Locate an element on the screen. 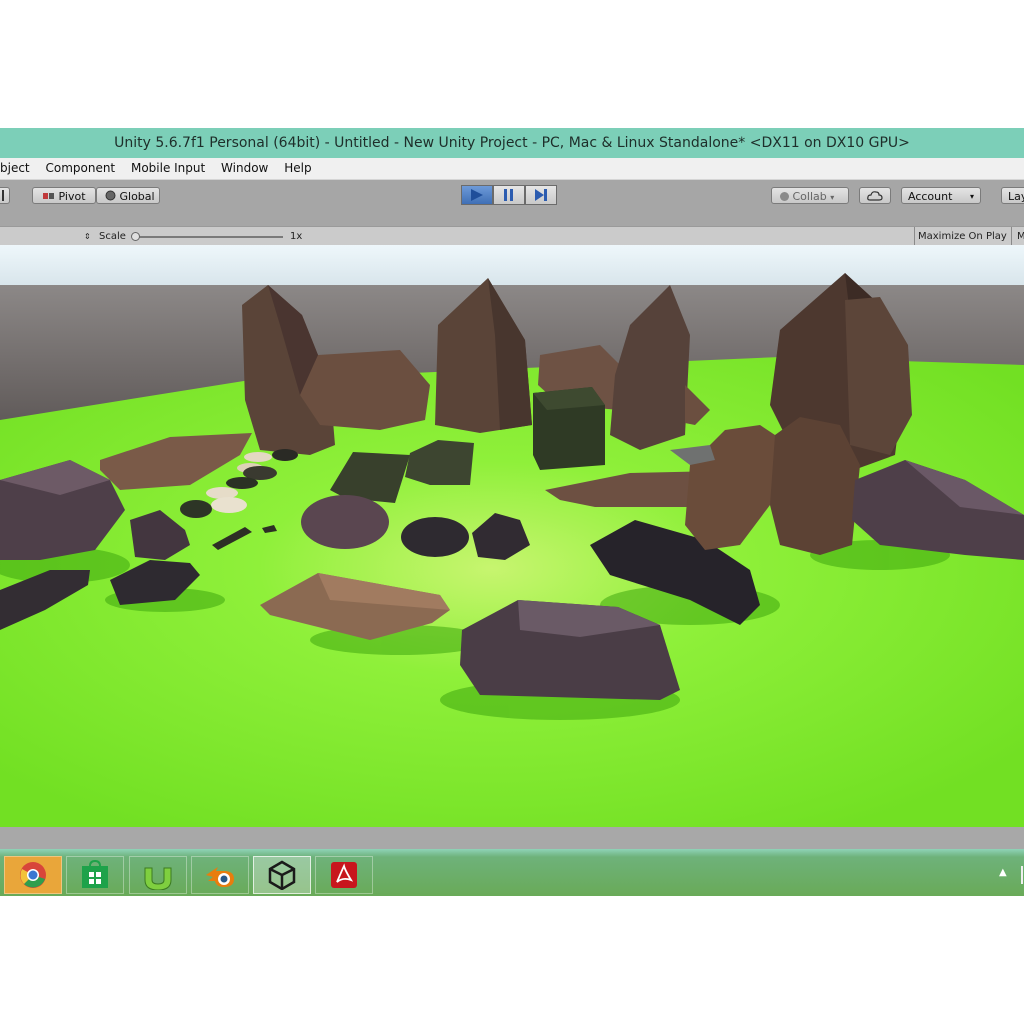 This screenshot has width=1024, height=1024. editor-bottom-strip is located at coordinates (512, 838).